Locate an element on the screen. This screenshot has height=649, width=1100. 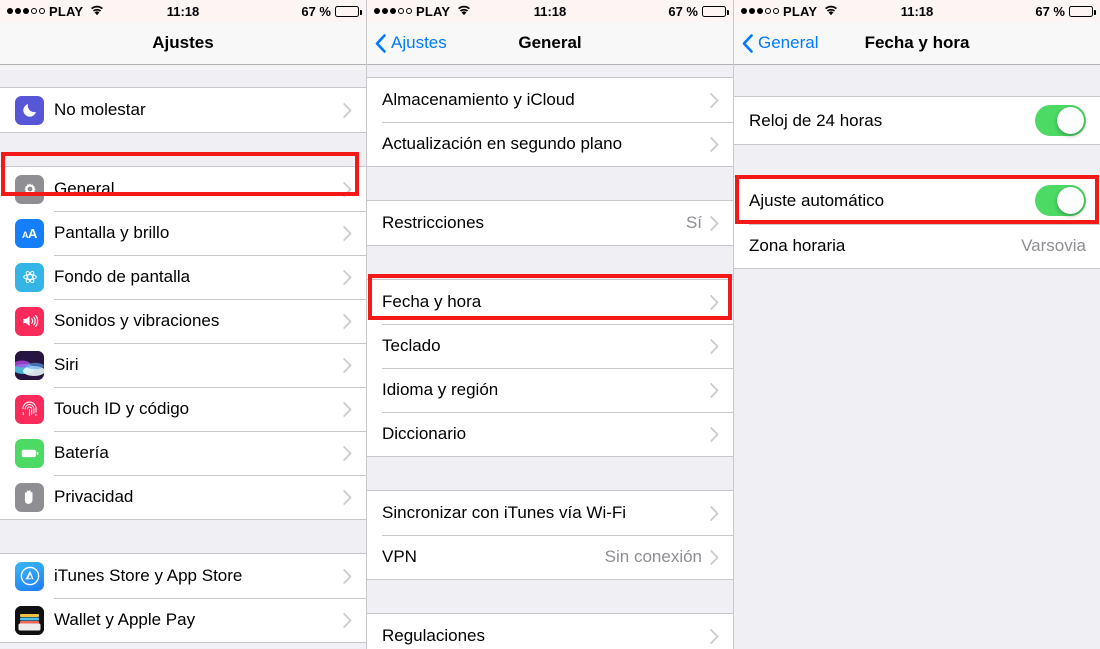
sidebar-item-label: Sonidos y vibraciones is located at coordinates (137, 320).